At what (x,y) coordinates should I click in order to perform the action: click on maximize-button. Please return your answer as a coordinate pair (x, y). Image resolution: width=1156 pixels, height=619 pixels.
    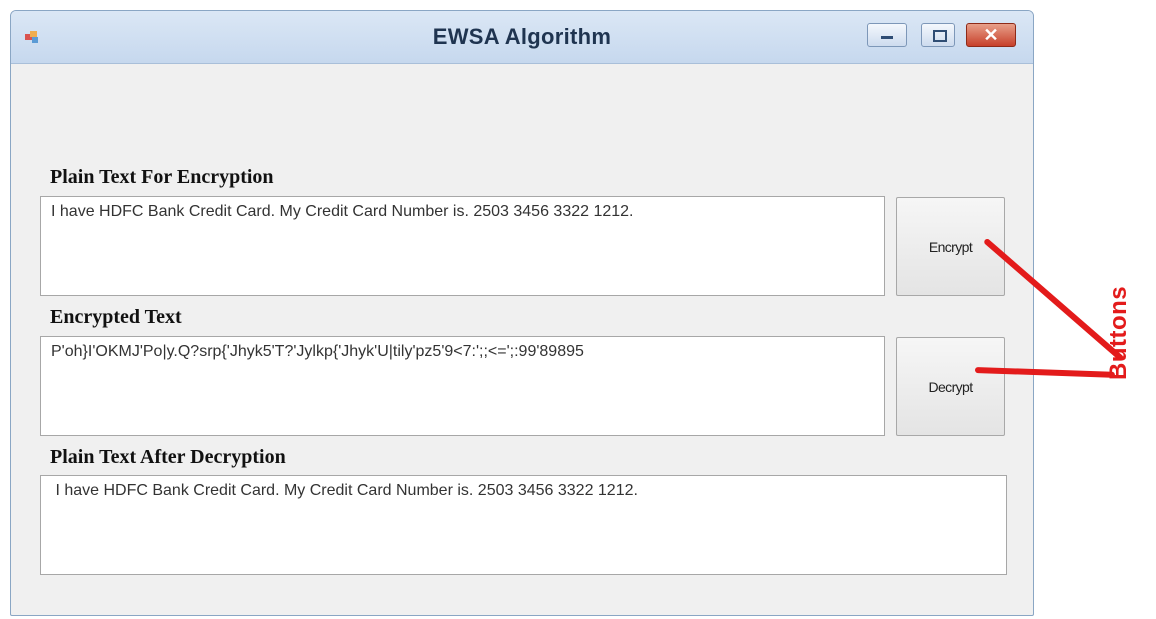
    Looking at the image, I should click on (938, 35).